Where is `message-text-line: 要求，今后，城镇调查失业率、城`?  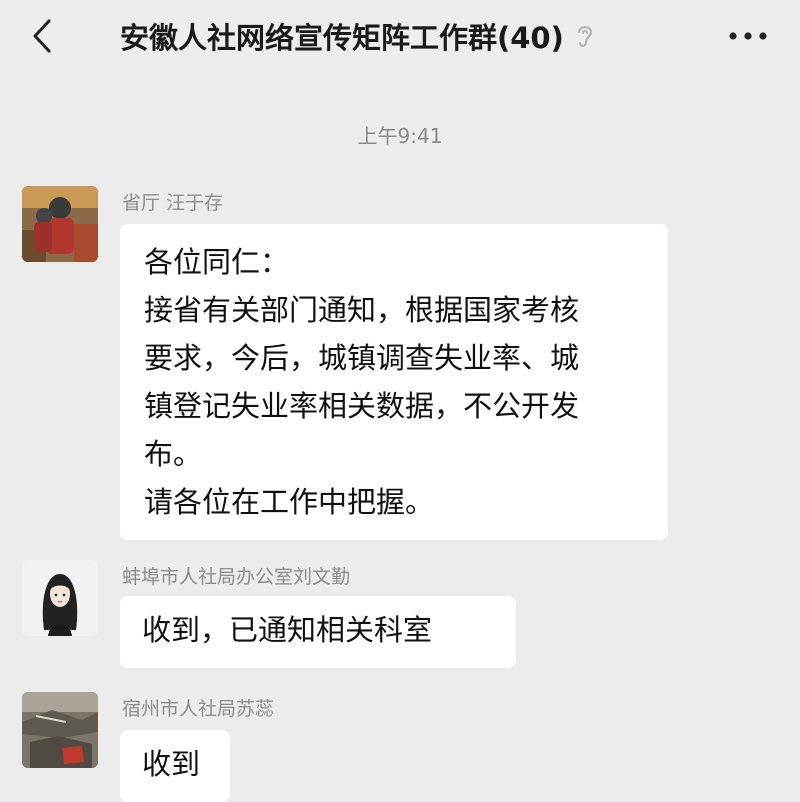 message-text-line: 要求，今后，城镇调查失业率、城 is located at coordinates (362, 358).